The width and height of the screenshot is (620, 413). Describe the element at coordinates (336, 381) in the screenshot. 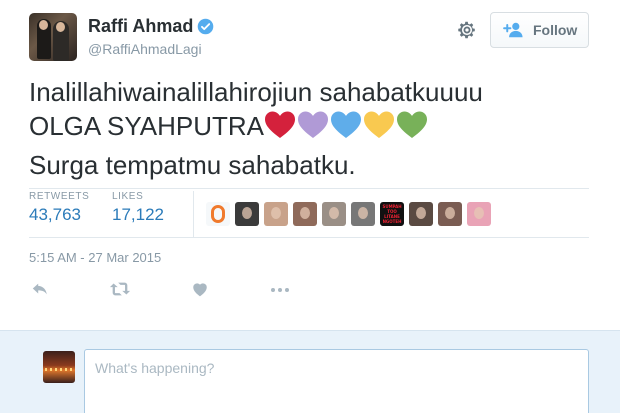

I see `compose-input: What's happening?` at that location.